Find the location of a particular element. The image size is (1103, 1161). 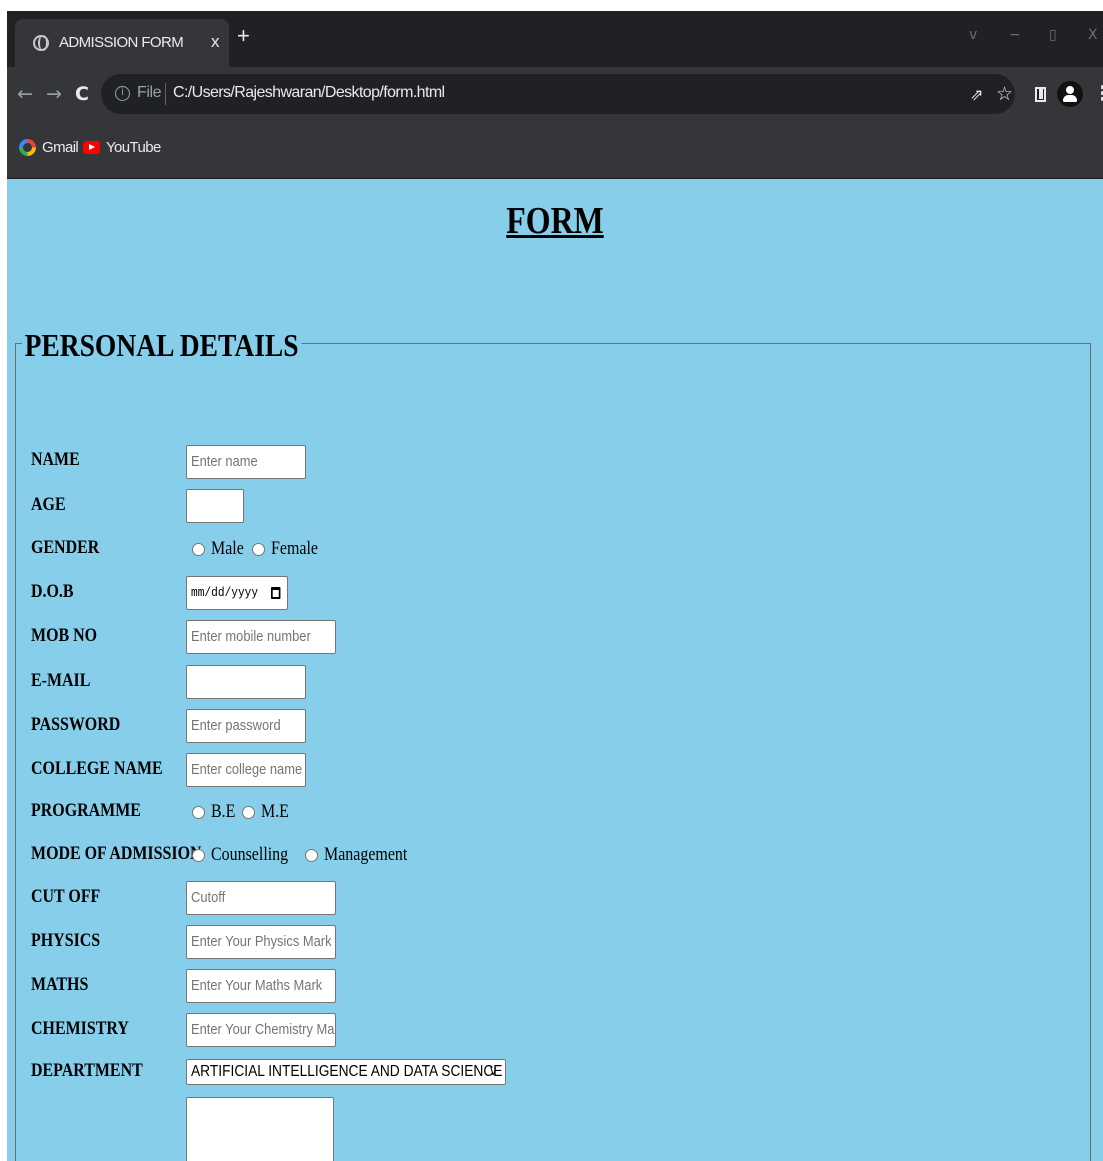

close-tab-icon: x is located at coordinates (215, 42).